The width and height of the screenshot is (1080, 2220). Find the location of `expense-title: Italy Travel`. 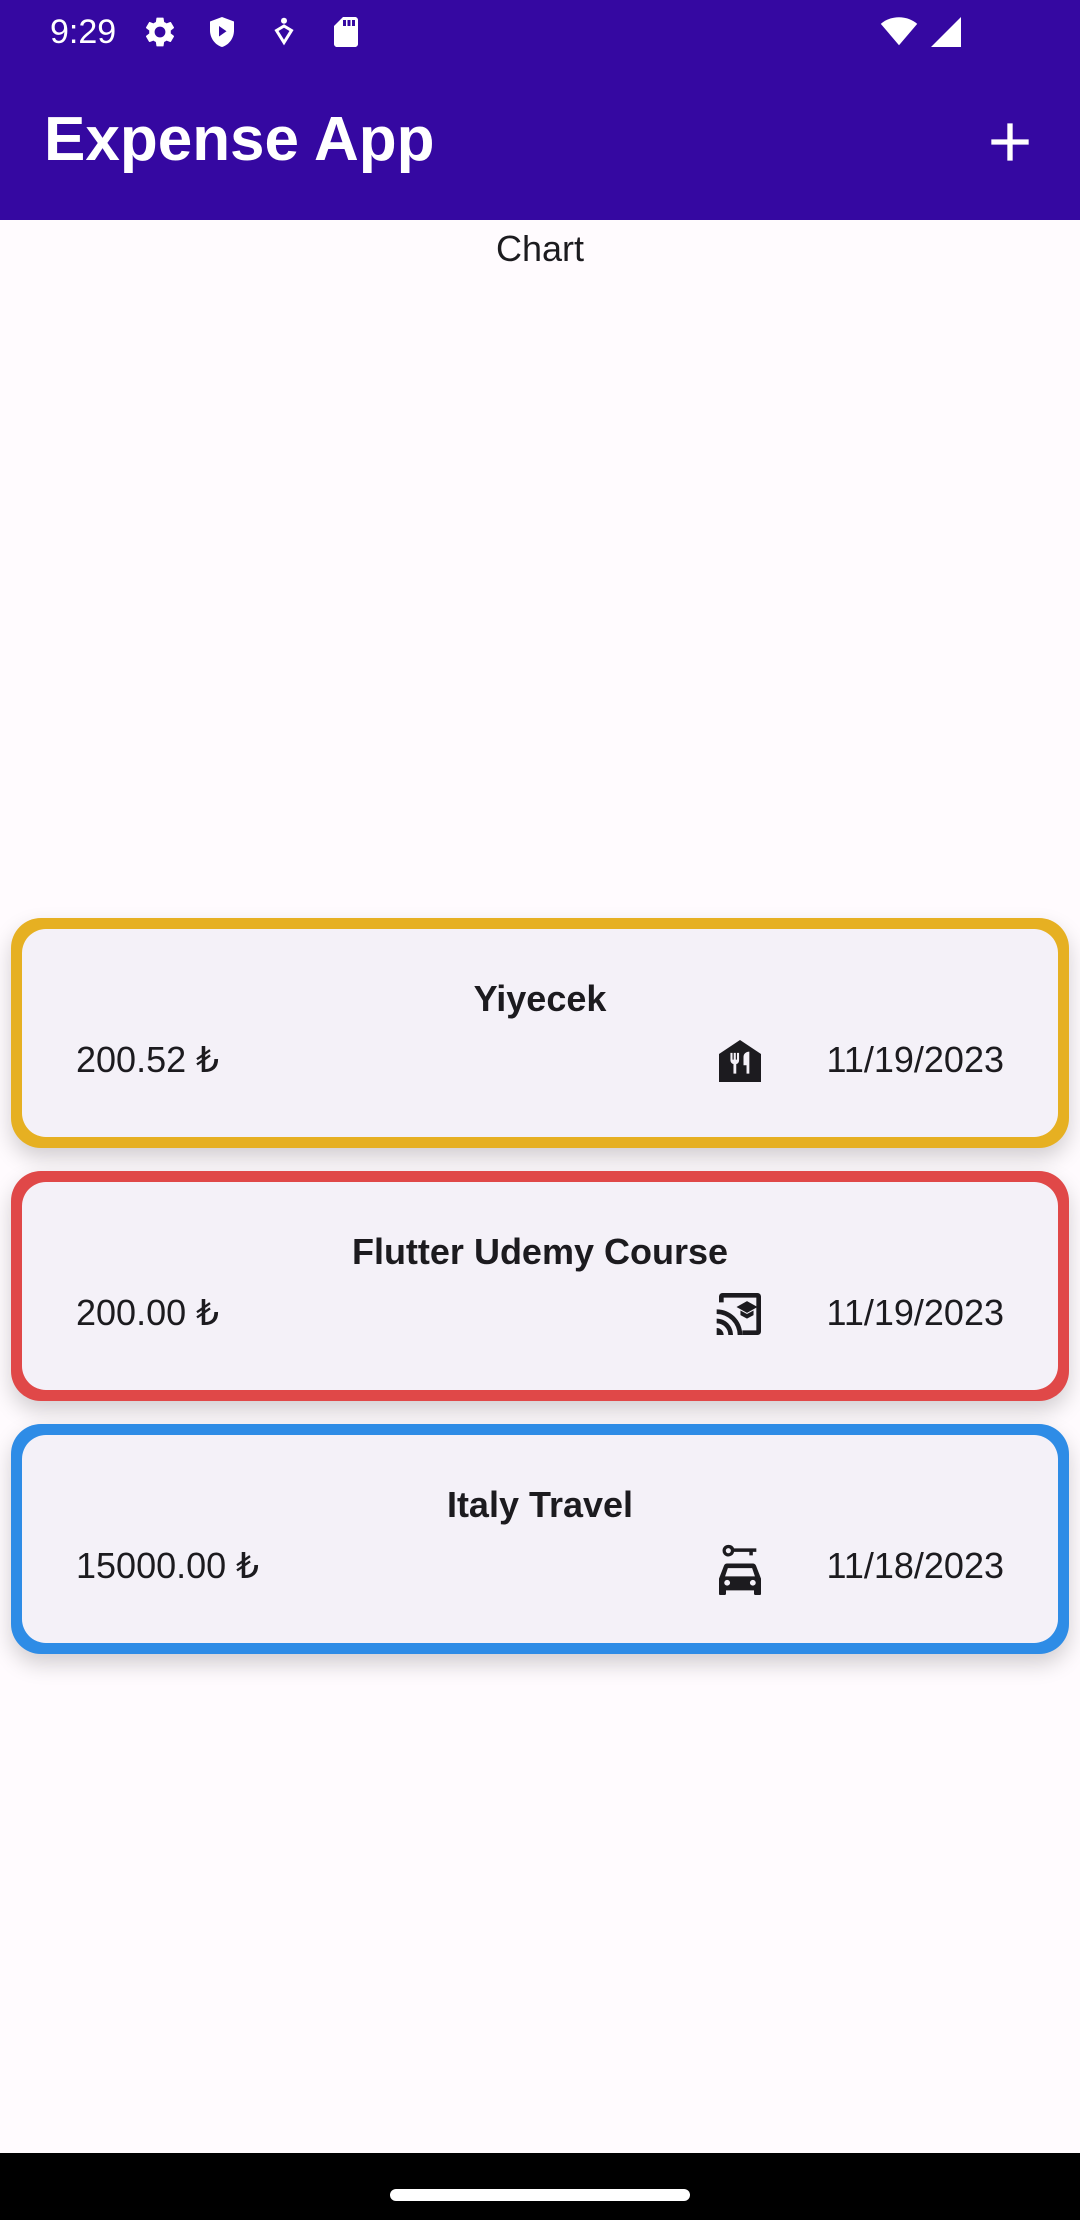

expense-title: Italy Travel is located at coordinates (540, 1504).